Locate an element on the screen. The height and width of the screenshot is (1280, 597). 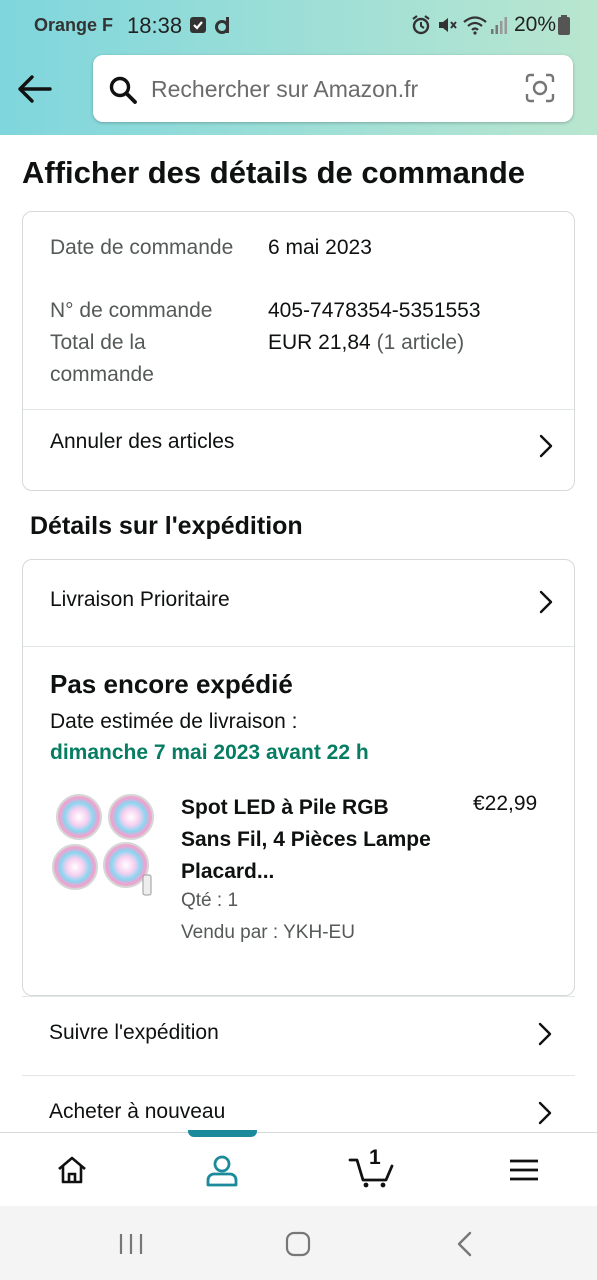
order-item-count: (1 article) is located at coordinates (420, 342).